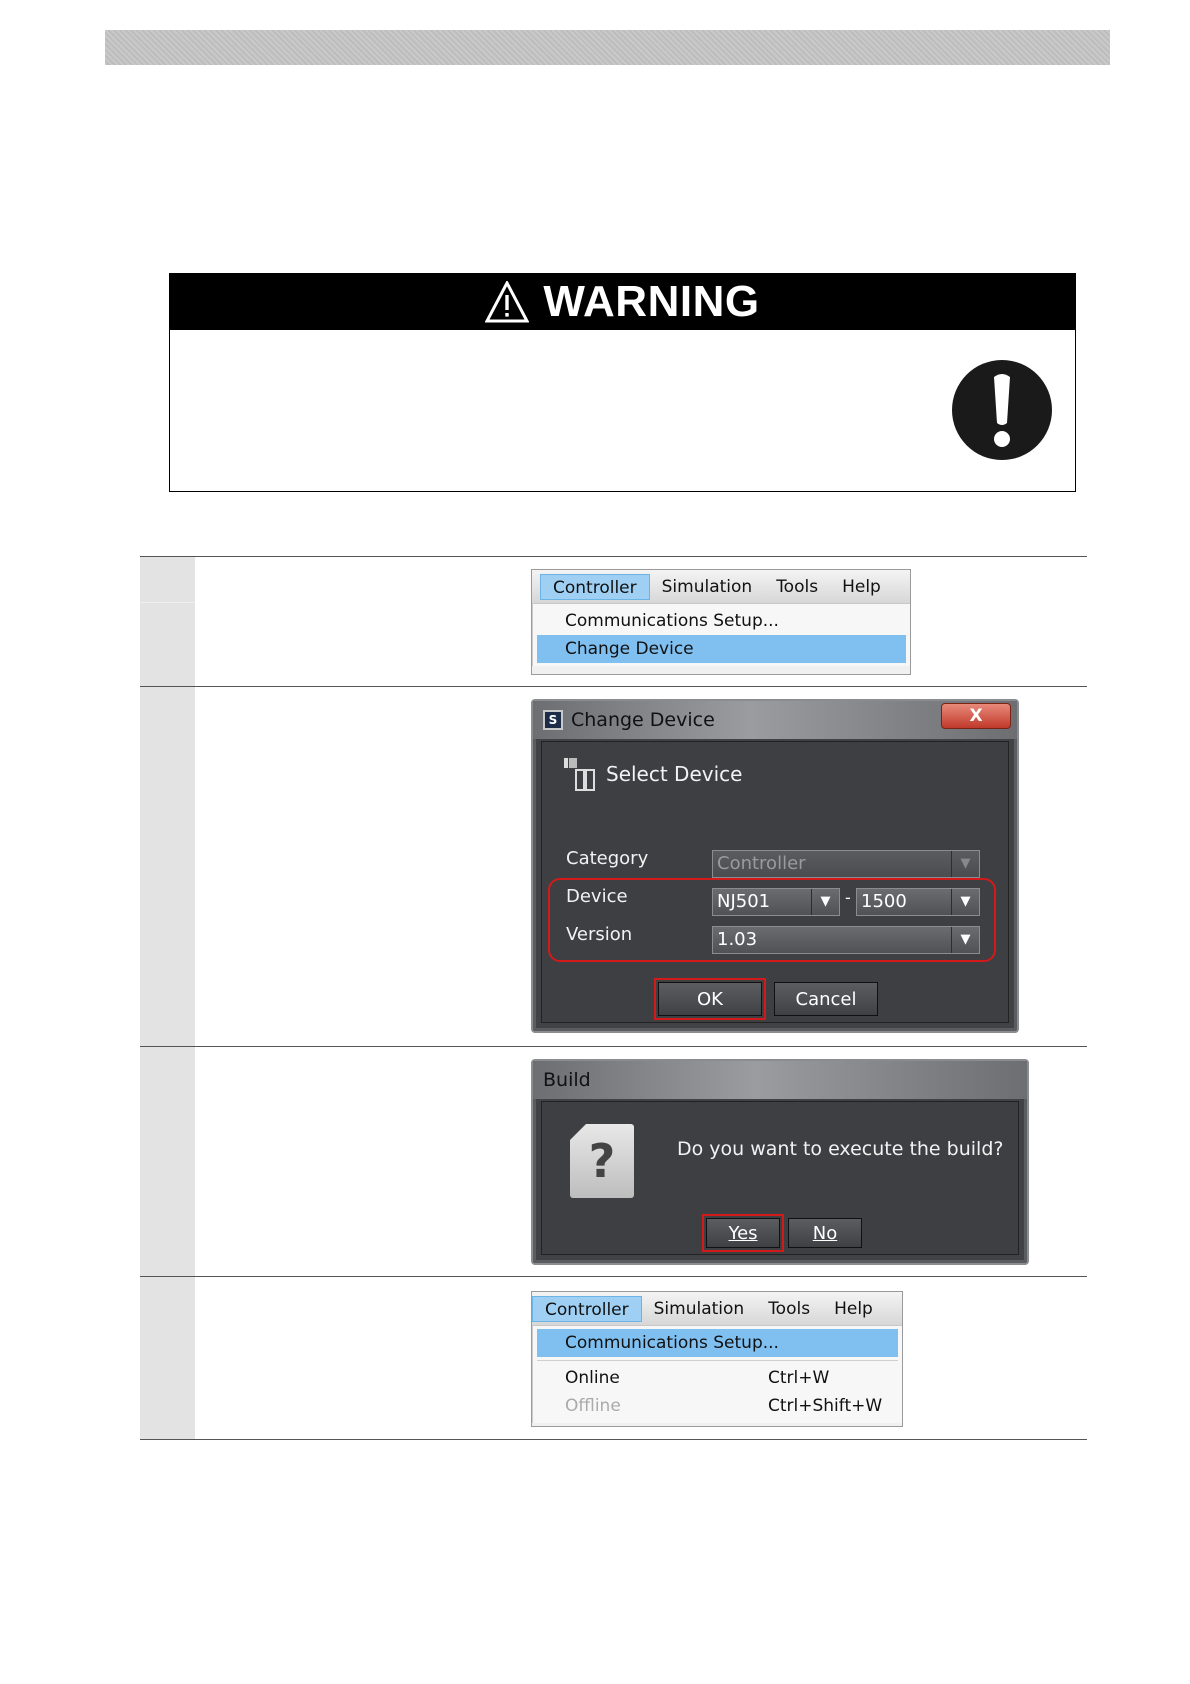 This screenshot has height=1684, width=1190. Describe the element at coordinates (607, 858) in the screenshot. I see `category-label: Category` at that location.